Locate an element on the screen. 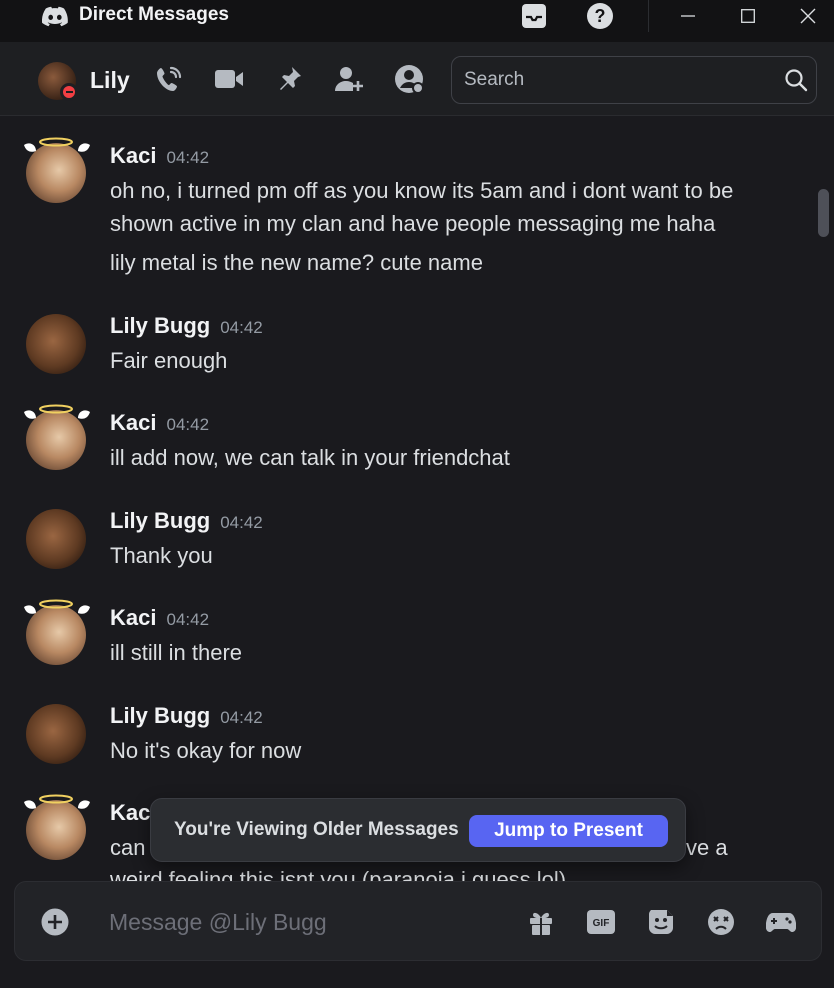 This screenshot has width=834, height=988. video-call-icon is located at coordinates (229, 79).